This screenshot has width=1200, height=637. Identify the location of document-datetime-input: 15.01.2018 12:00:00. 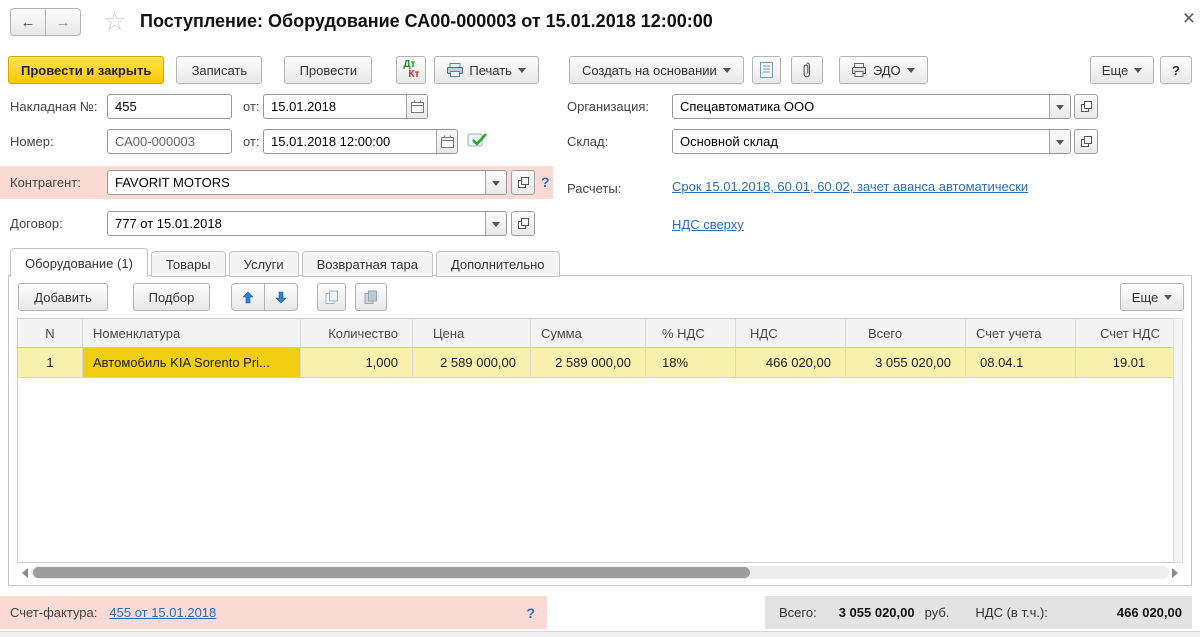
(360, 141).